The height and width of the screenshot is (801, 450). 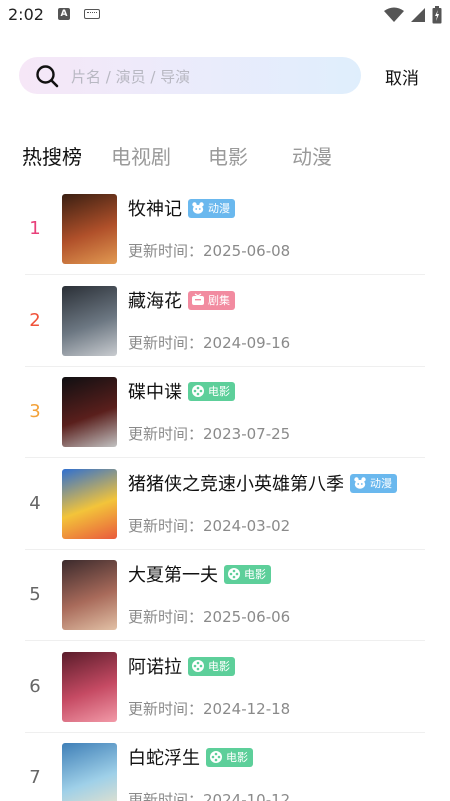 What do you see at coordinates (155, 300) in the screenshot?
I see `item-title: 藏海花` at bounding box center [155, 300].